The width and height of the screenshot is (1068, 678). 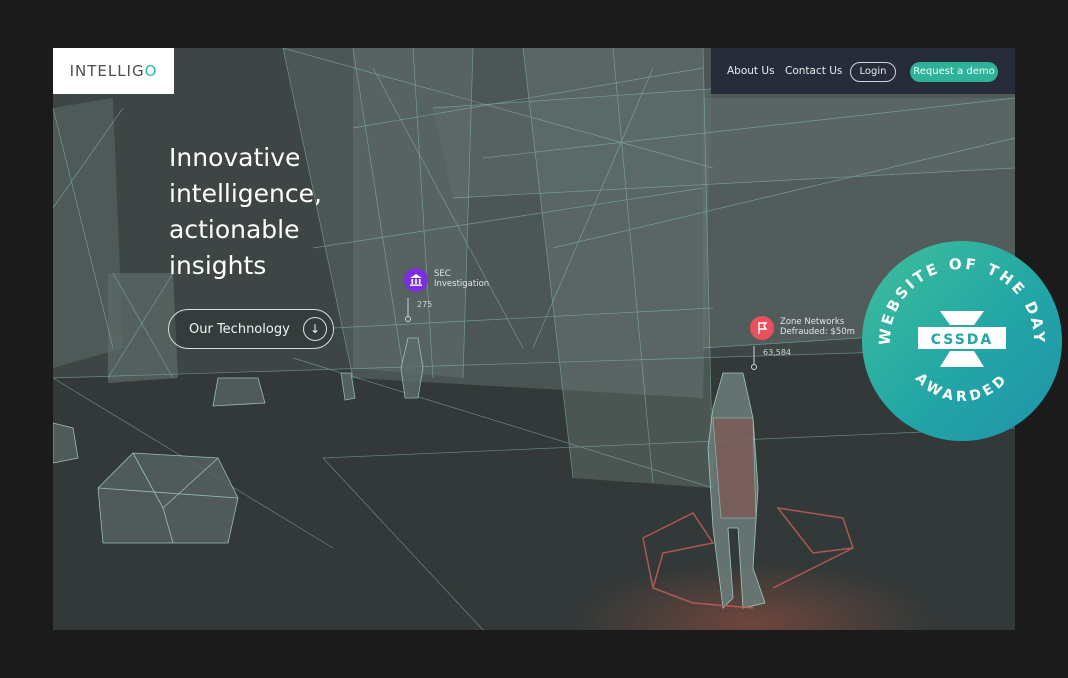 I want to click on login-button: Login, so click(x=873, y=72).